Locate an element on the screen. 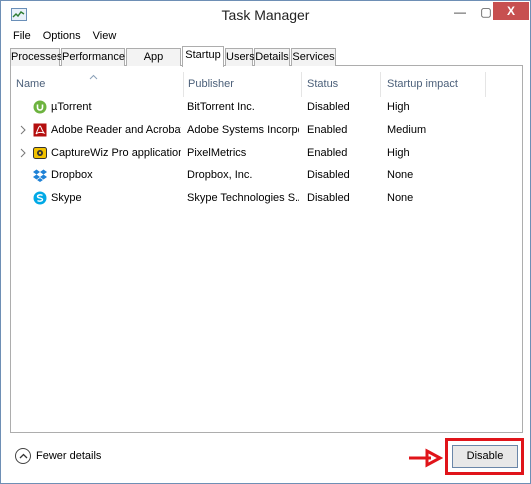  skype-icon is located at coordinates (40, 198).